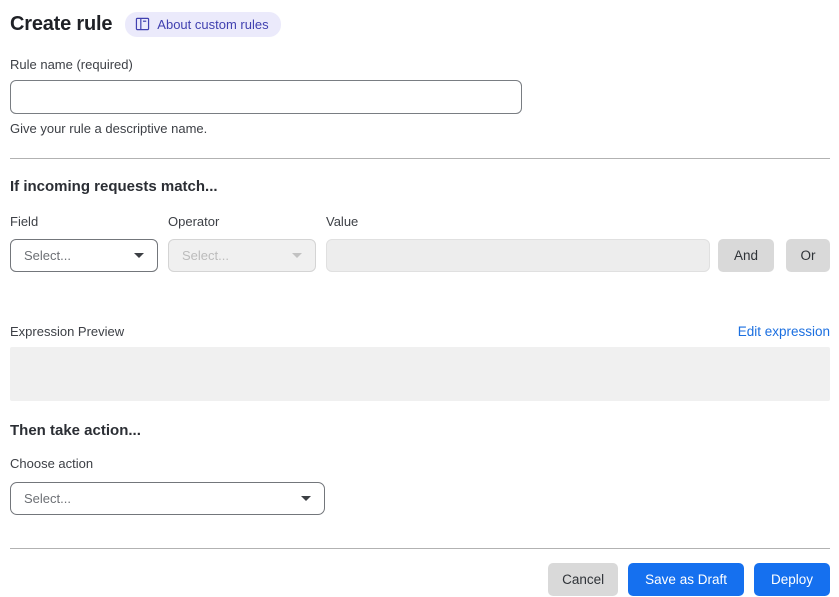 The height and width of the screenshot is (597, 839). Describe the element at coordinates (420, 548) in the screenshot. I see `footer-divider` at that location.